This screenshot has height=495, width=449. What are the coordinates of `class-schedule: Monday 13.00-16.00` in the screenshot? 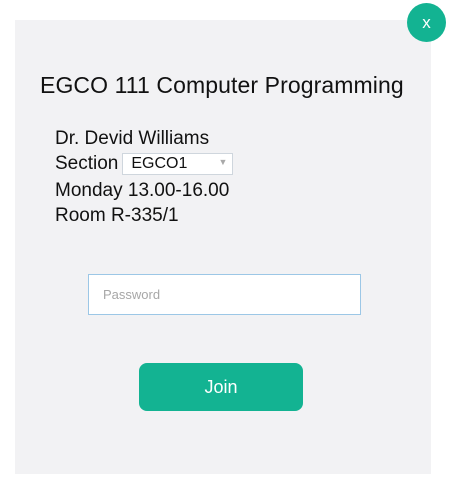 It's located at (142, 190).